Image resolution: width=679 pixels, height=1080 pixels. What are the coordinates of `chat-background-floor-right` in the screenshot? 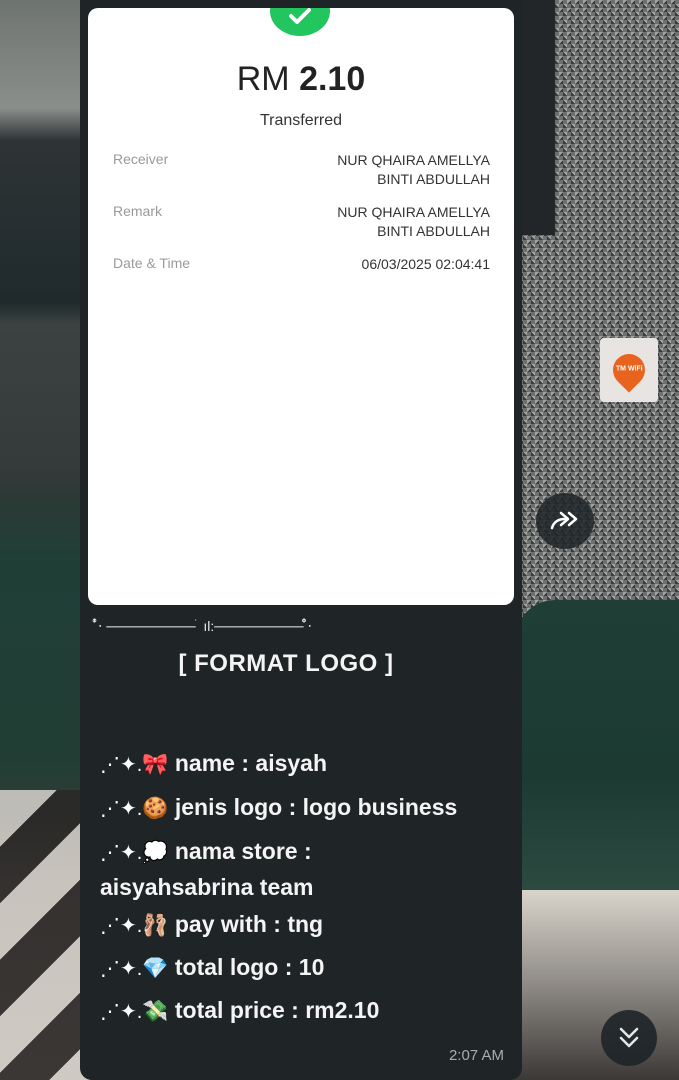 It's located at (597, 985).